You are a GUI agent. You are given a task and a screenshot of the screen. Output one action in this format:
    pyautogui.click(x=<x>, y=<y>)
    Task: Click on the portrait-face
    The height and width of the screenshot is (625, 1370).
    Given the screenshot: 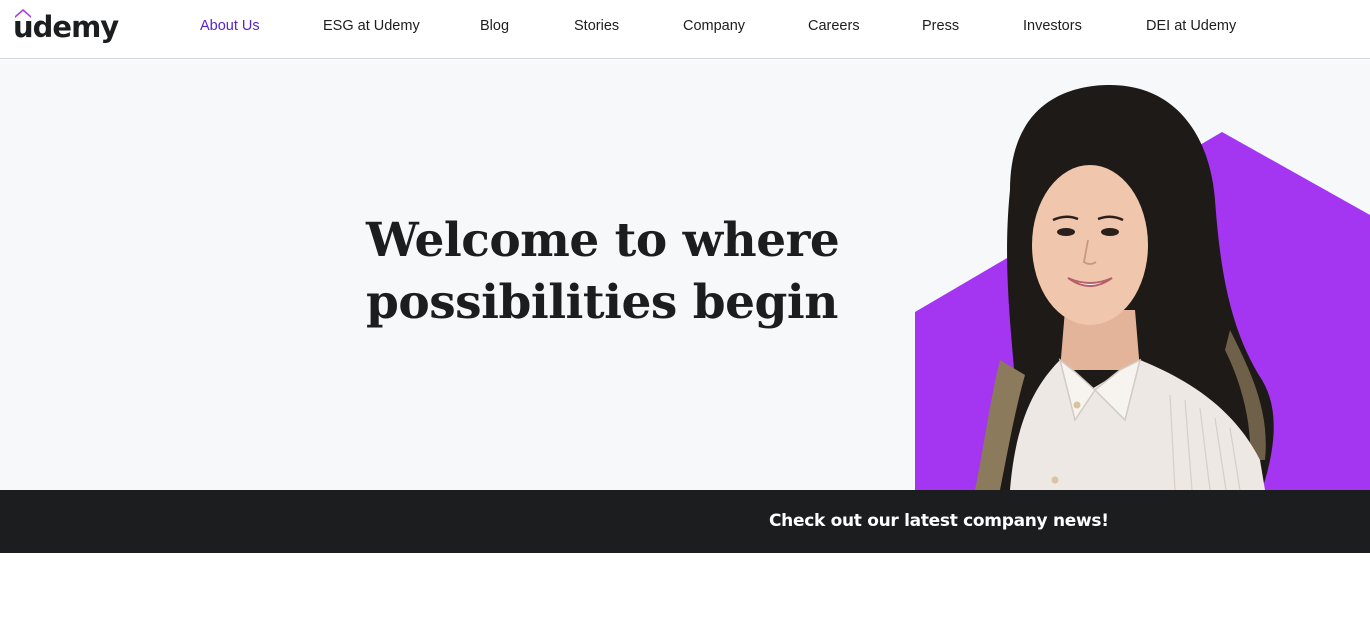 What is the action you would take?
    pyautogui.click(x=1090, y=245)
    